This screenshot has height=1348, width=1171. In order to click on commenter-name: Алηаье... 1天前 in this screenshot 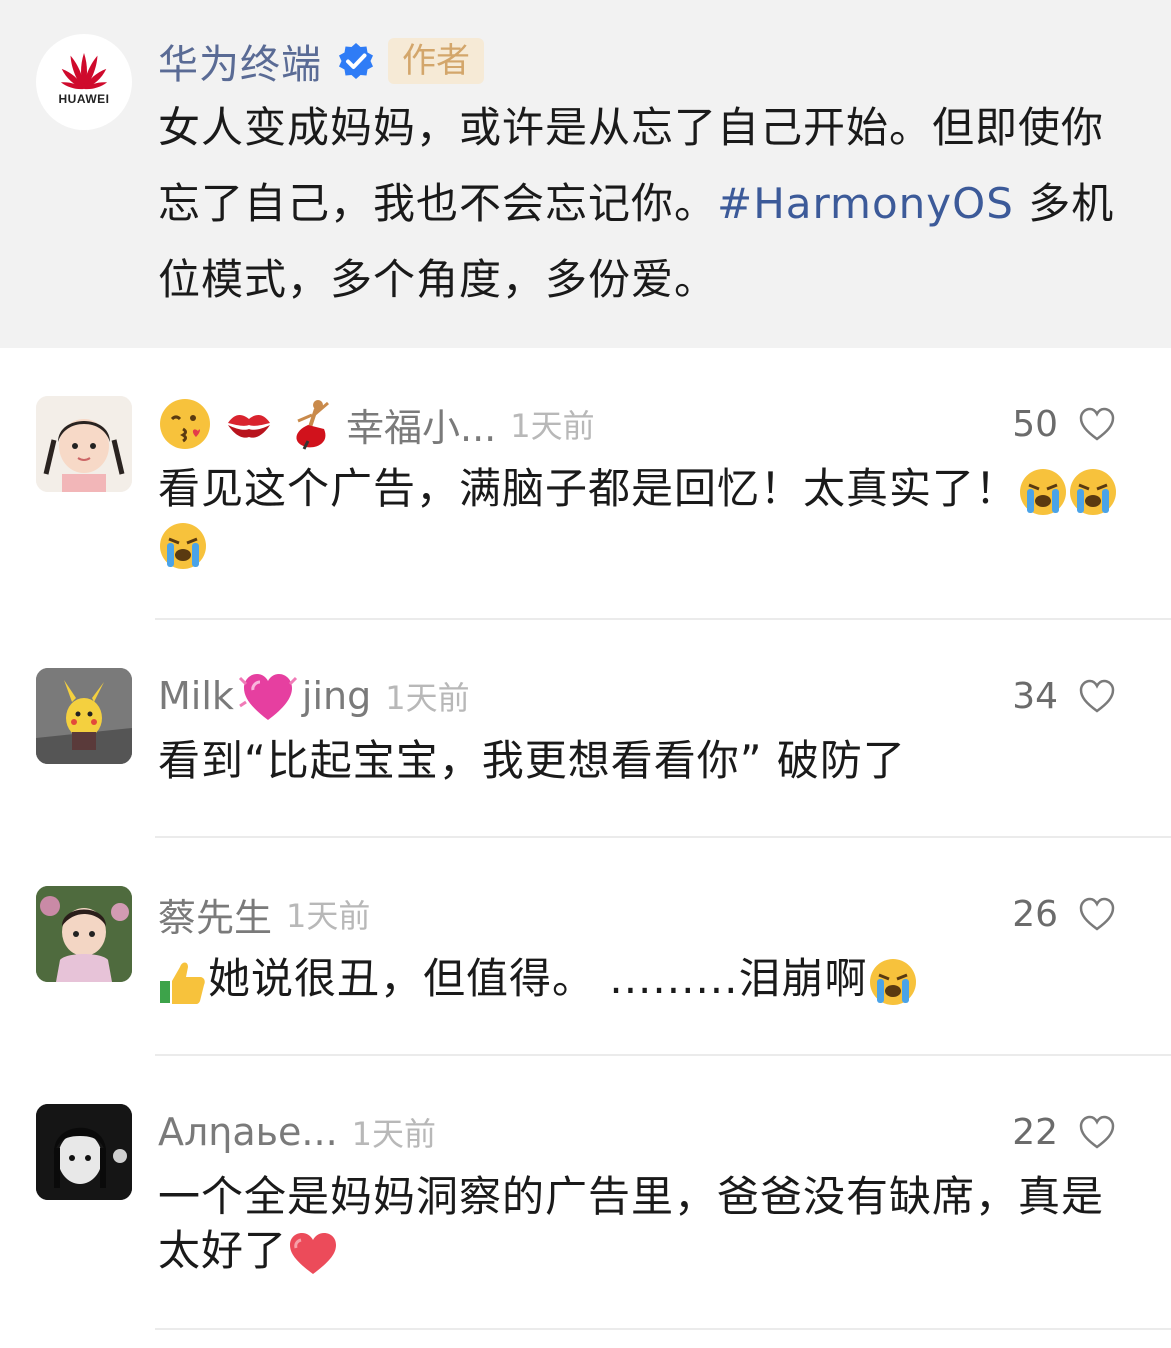, I will do `click(297, 1132)`.